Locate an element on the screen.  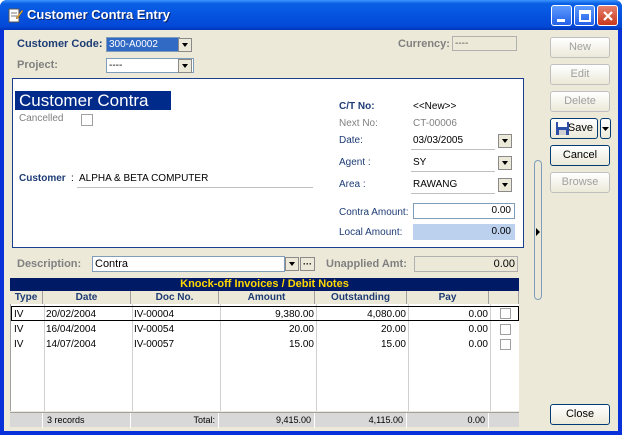
area-field: RAWANG is located at coordinates (435, 184).